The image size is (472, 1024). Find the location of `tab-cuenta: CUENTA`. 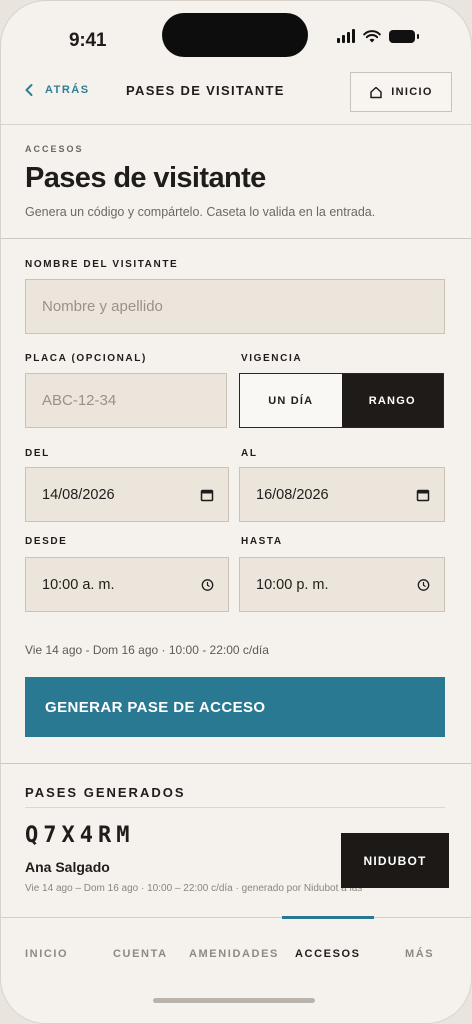

tab-cuenta: CUENTA is located at coordinates (140, 954).